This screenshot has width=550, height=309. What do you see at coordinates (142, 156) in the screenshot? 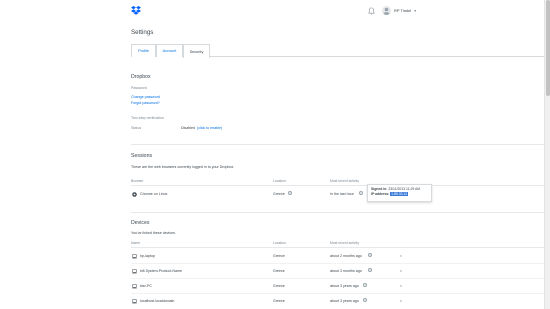
I see `section-title-sessions: Sessions` at bounding box center [142, 156].